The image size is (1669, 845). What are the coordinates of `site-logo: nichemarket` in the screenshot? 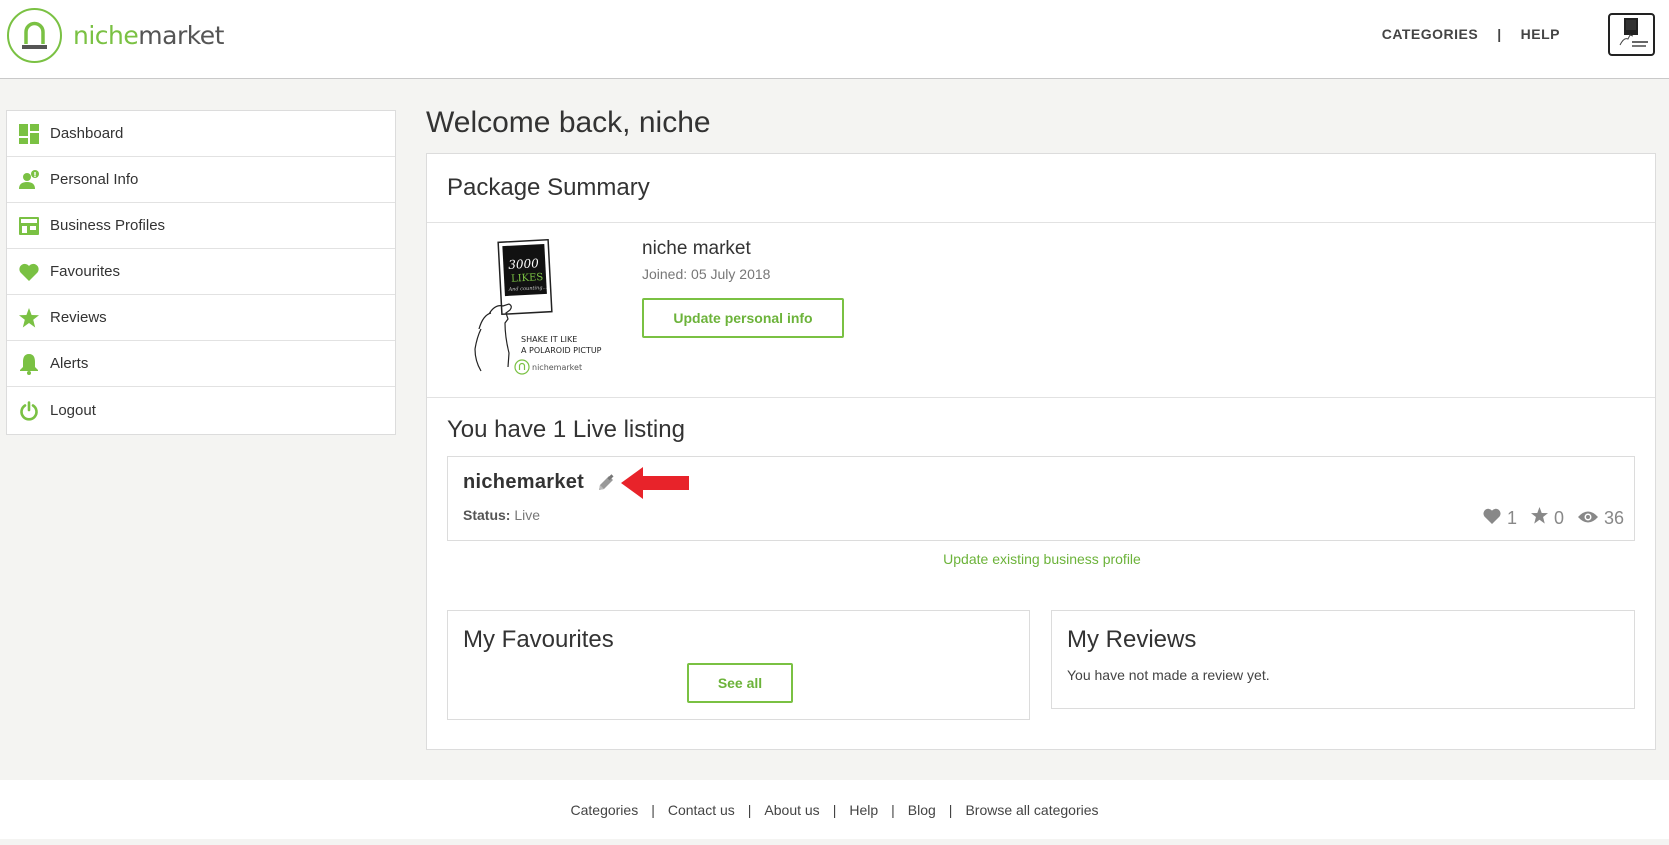 It's located at (115, 35).